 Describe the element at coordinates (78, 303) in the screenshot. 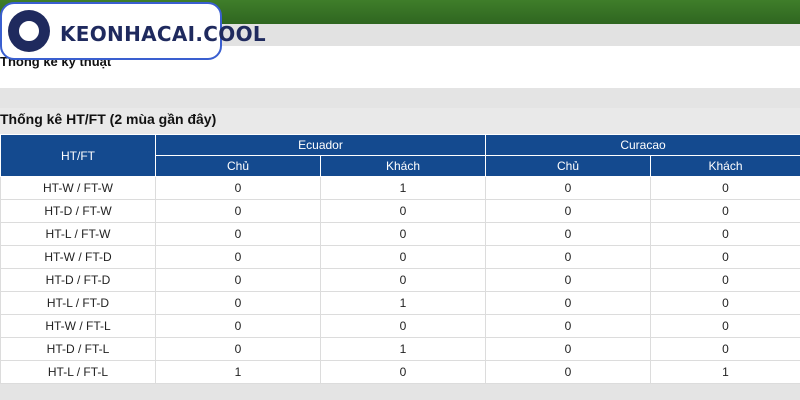

I see `row-label: HT-L / FT-D` at that location.